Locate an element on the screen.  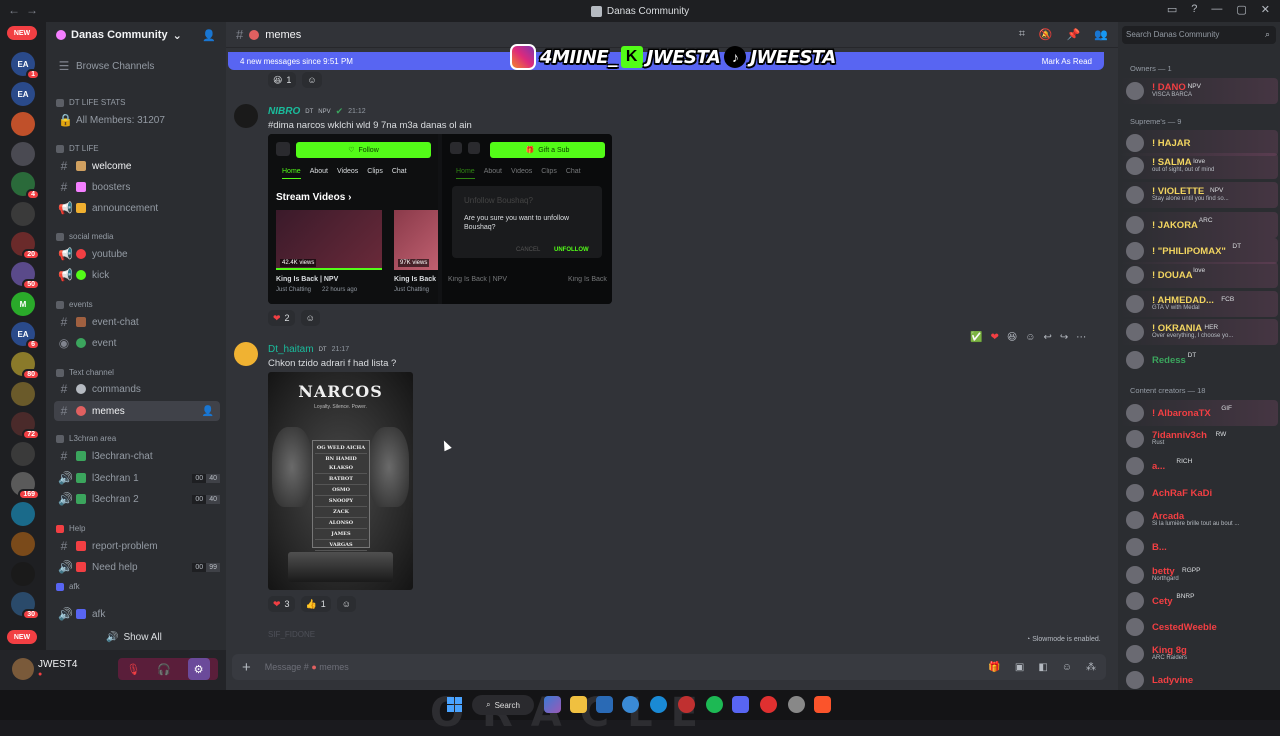
mute-mic-icon: 🎙 is located at coordinates (133, 669).